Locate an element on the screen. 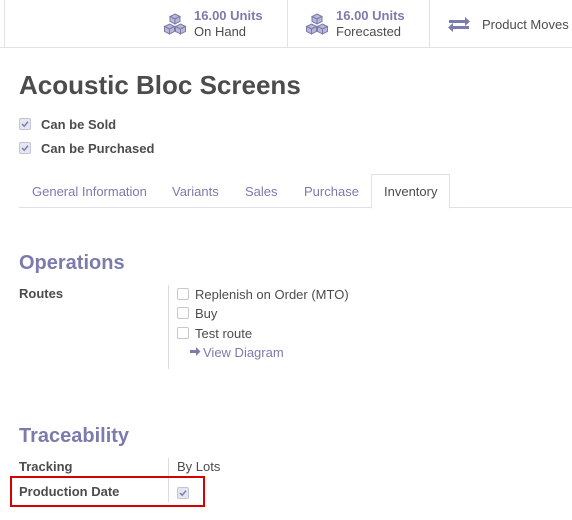 This screenshot has height=520, width=572. traceability-section-title: Traceability is located at coordinates (74, 436).